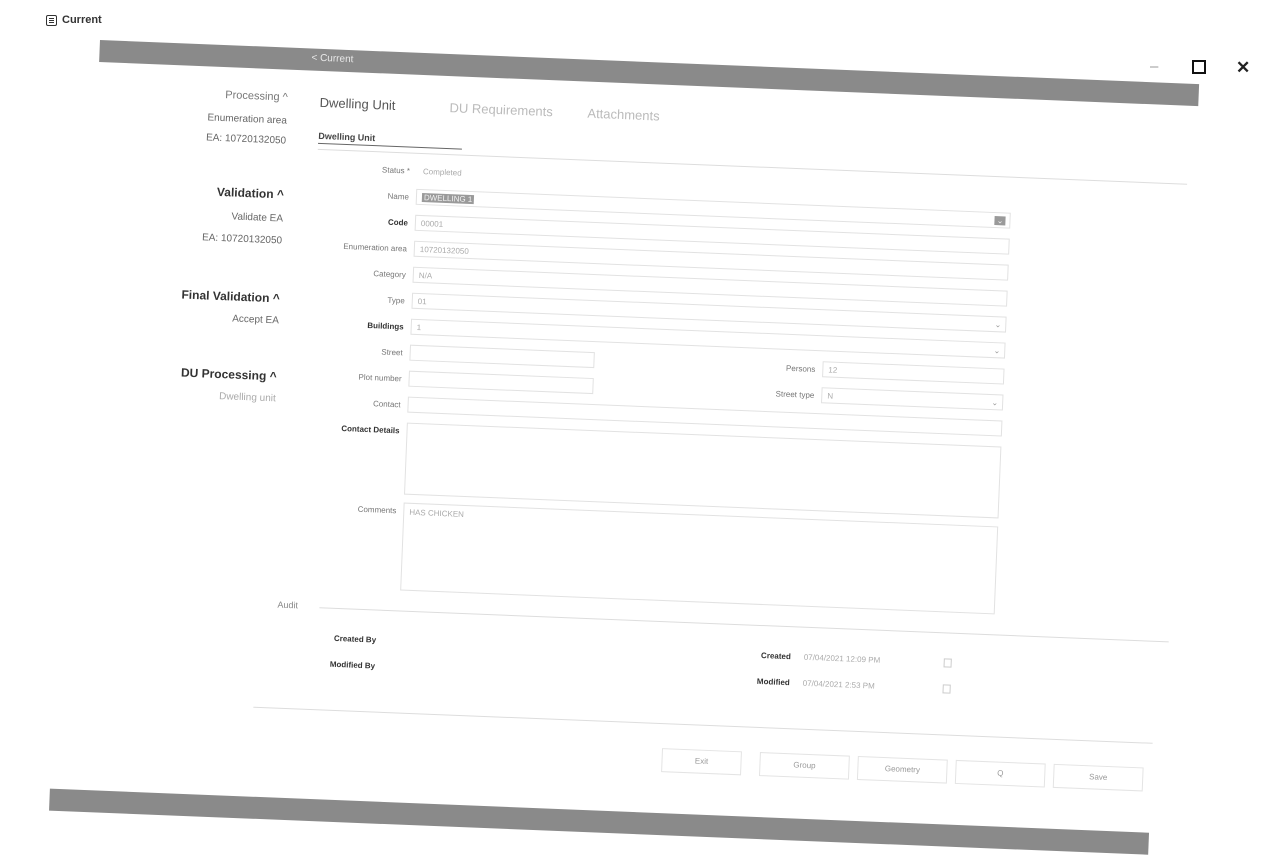 The width and height of the screenshot is (1267, 856). Describe the element at coordinates (902, 769) in the screenshot. I see `geometry-button: Geometry` at that location.